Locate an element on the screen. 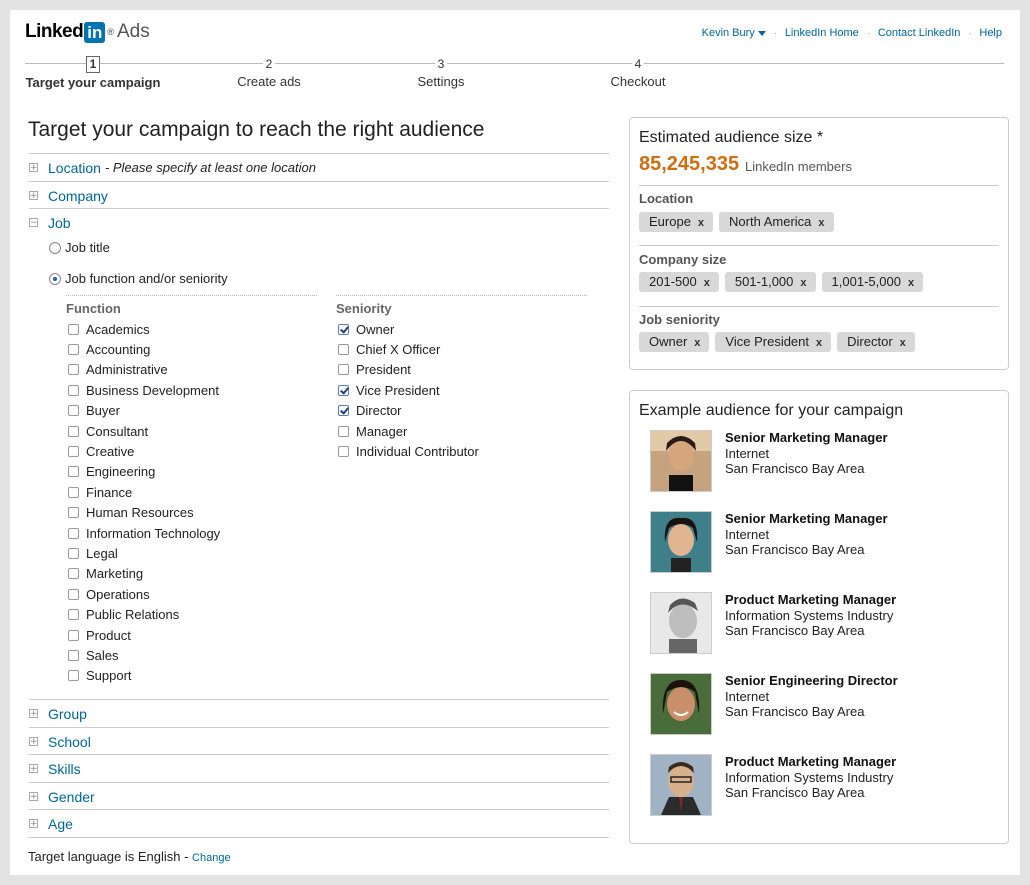 The width and height of the screenshot is (1030, 885). function-option-human-resources: Human Resources is located at coordinates (144, 513).